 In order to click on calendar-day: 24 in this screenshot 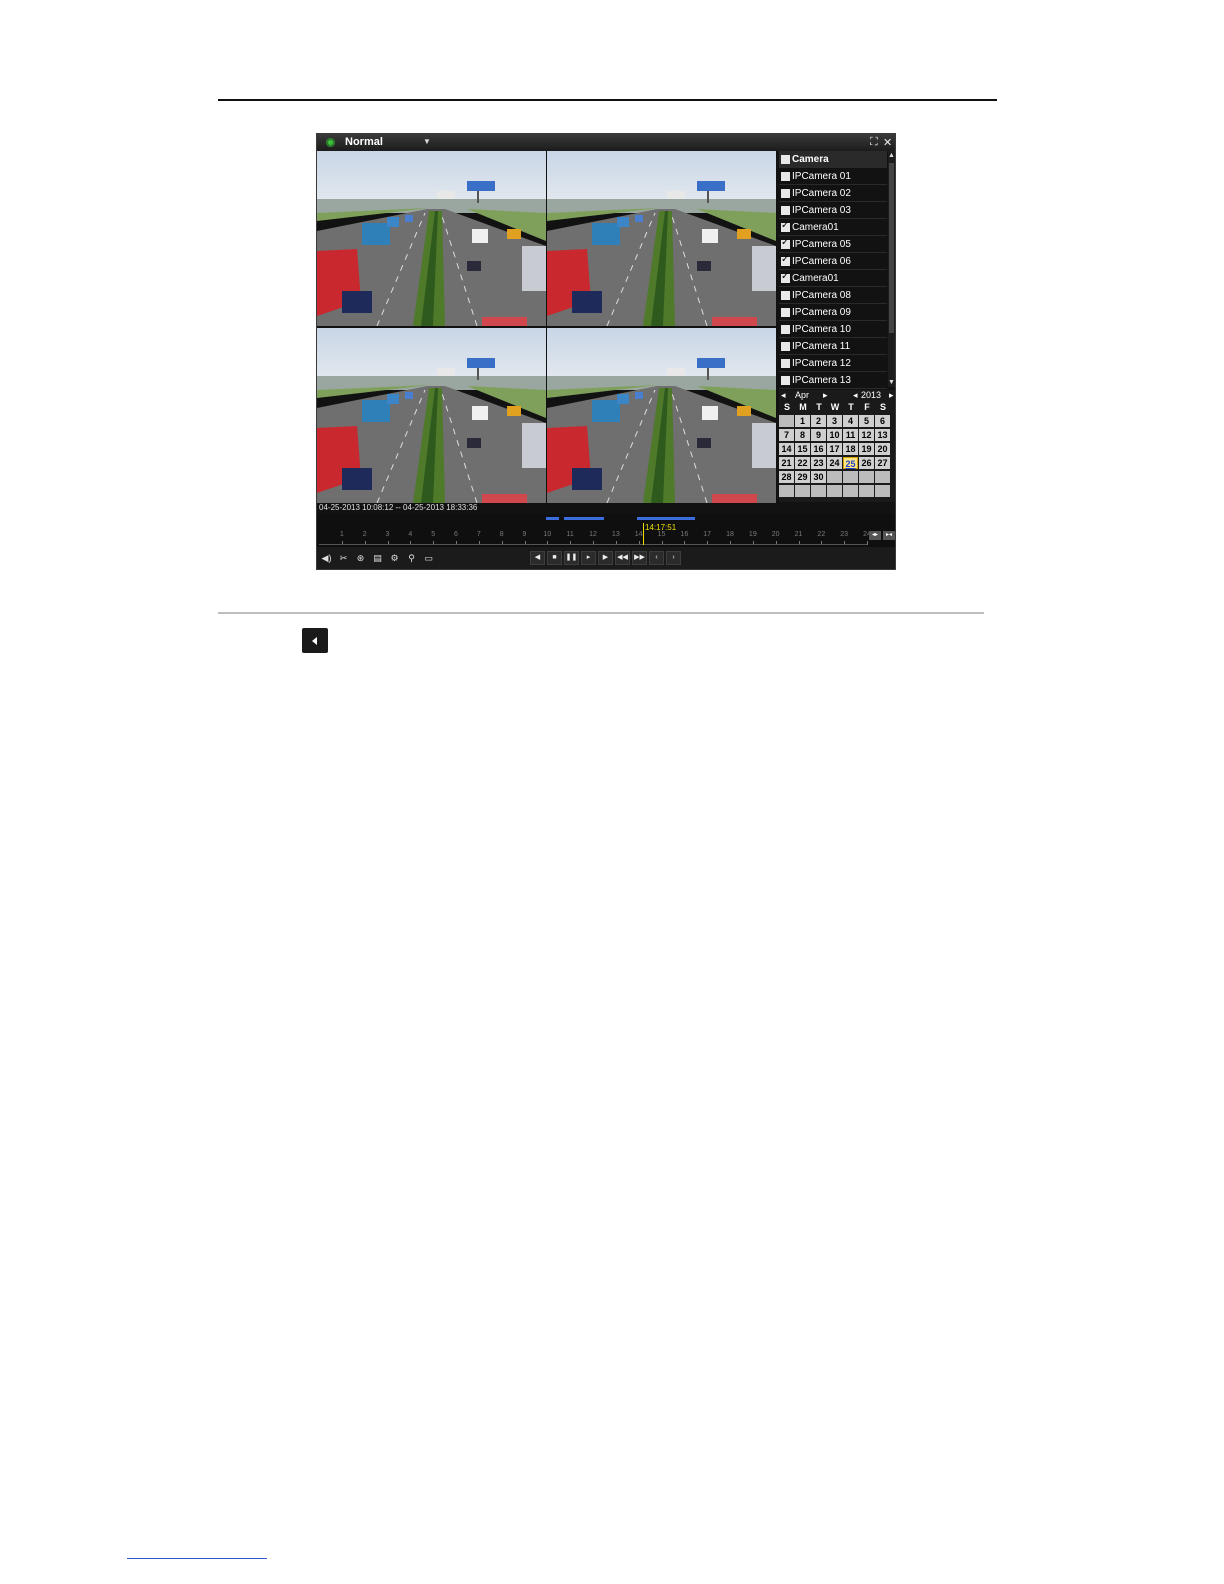, I will do `click(834, 463)`.